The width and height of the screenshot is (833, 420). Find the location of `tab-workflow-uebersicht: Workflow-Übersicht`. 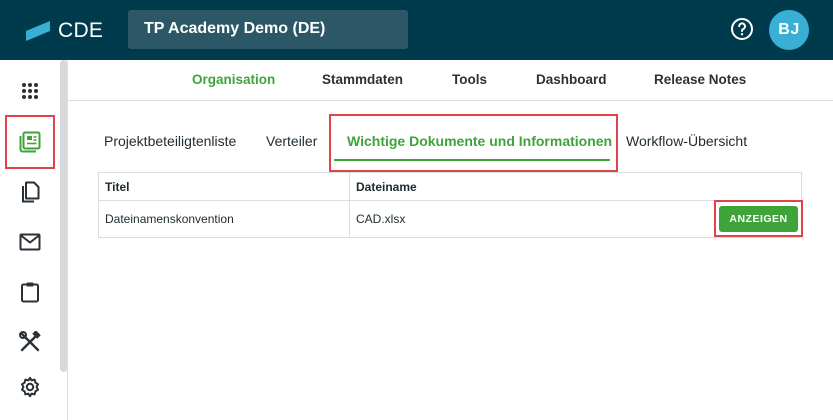

tab-workflow-uebersicht: Workflow-Übersicht is located at coordinates (686, 141).